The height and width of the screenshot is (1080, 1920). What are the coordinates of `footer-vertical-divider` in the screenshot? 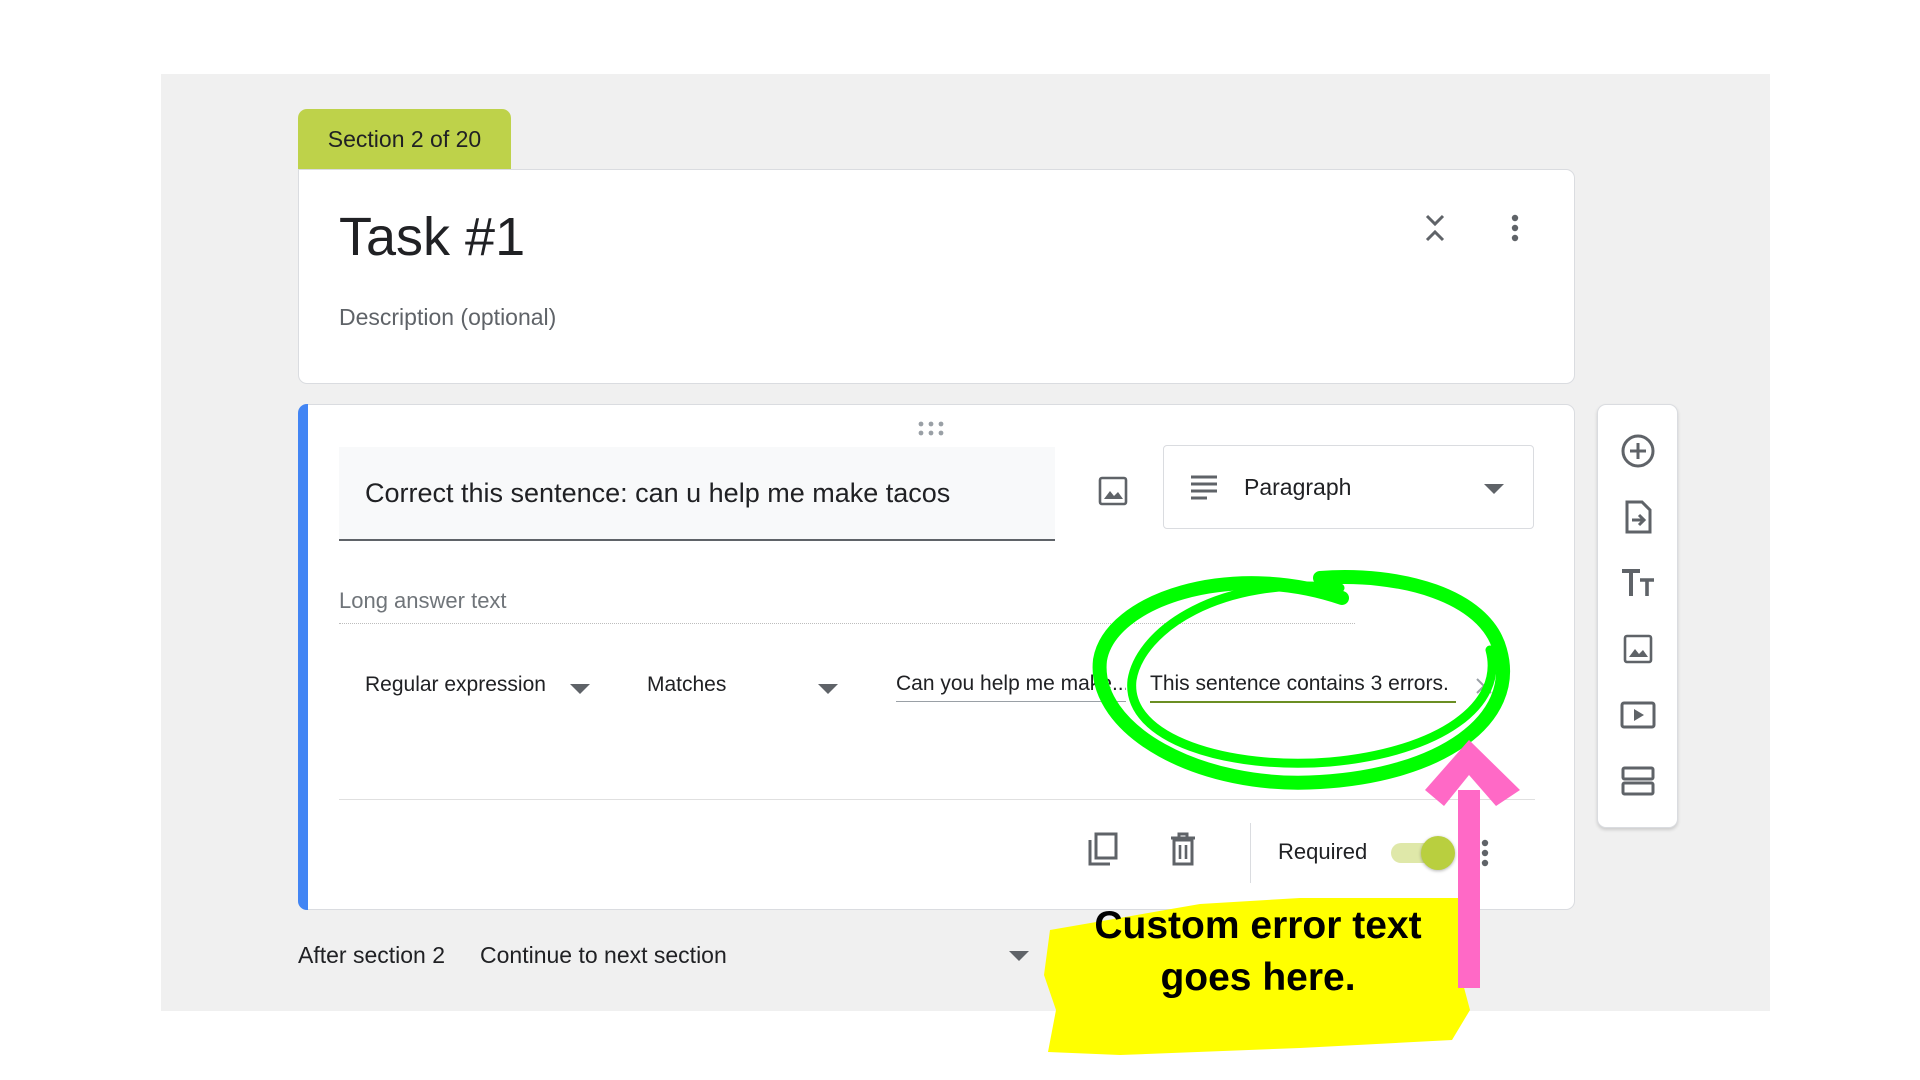 It's located at (1250, 853).